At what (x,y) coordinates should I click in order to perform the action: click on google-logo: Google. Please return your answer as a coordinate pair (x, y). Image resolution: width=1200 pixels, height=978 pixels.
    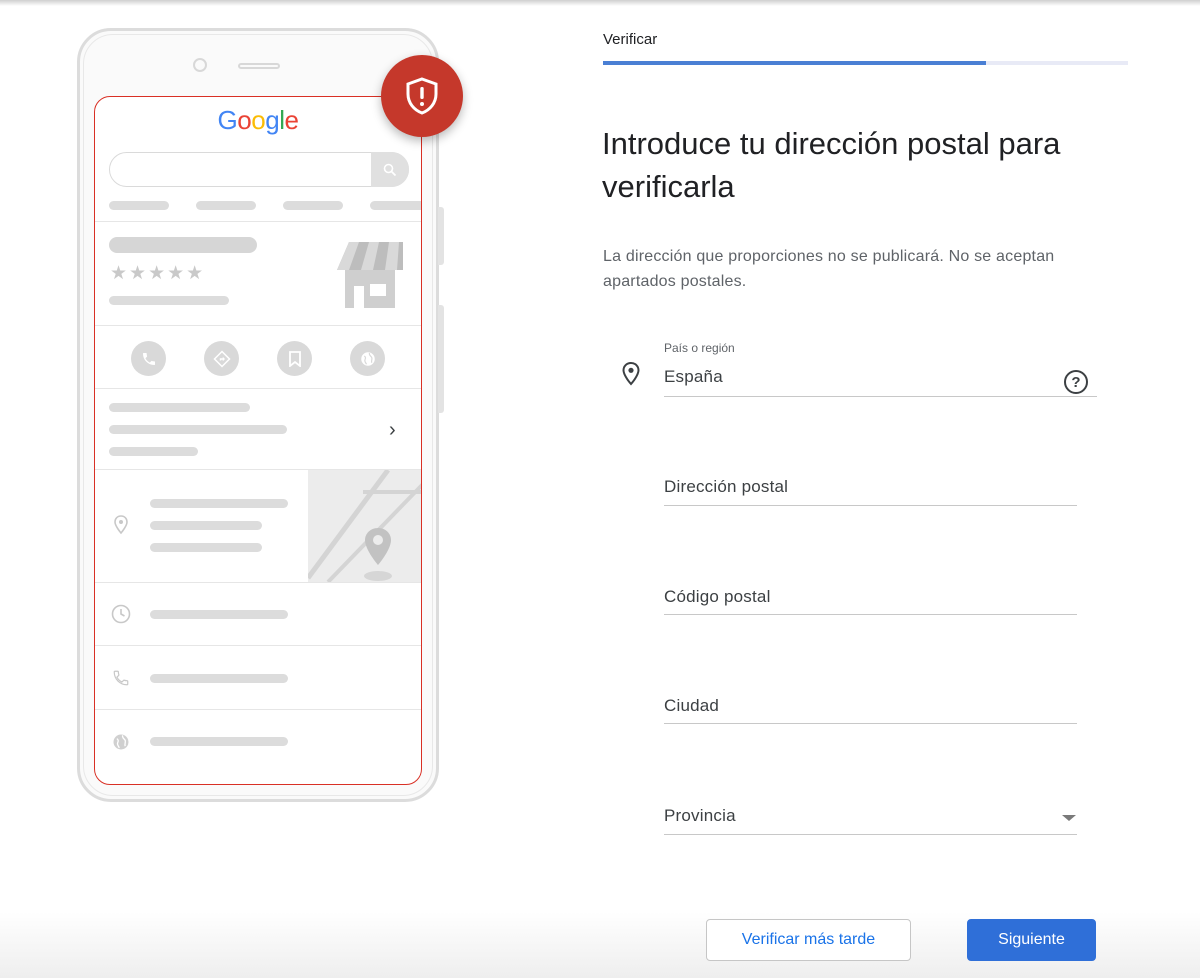
    Looking at the image, I should click on (258, 120).